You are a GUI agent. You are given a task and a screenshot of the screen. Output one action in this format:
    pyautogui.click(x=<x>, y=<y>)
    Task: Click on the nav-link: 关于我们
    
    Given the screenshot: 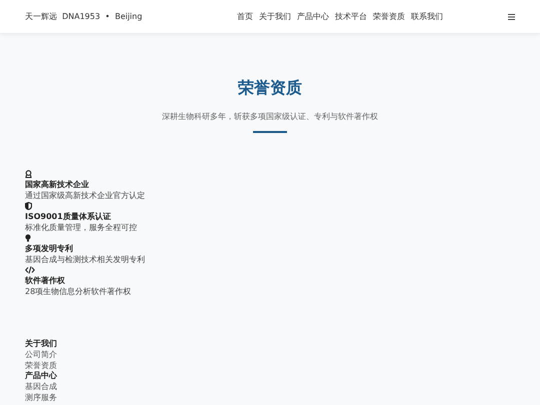 What is the action you would take?
    pyautogui.click(x=275, y=16)
    